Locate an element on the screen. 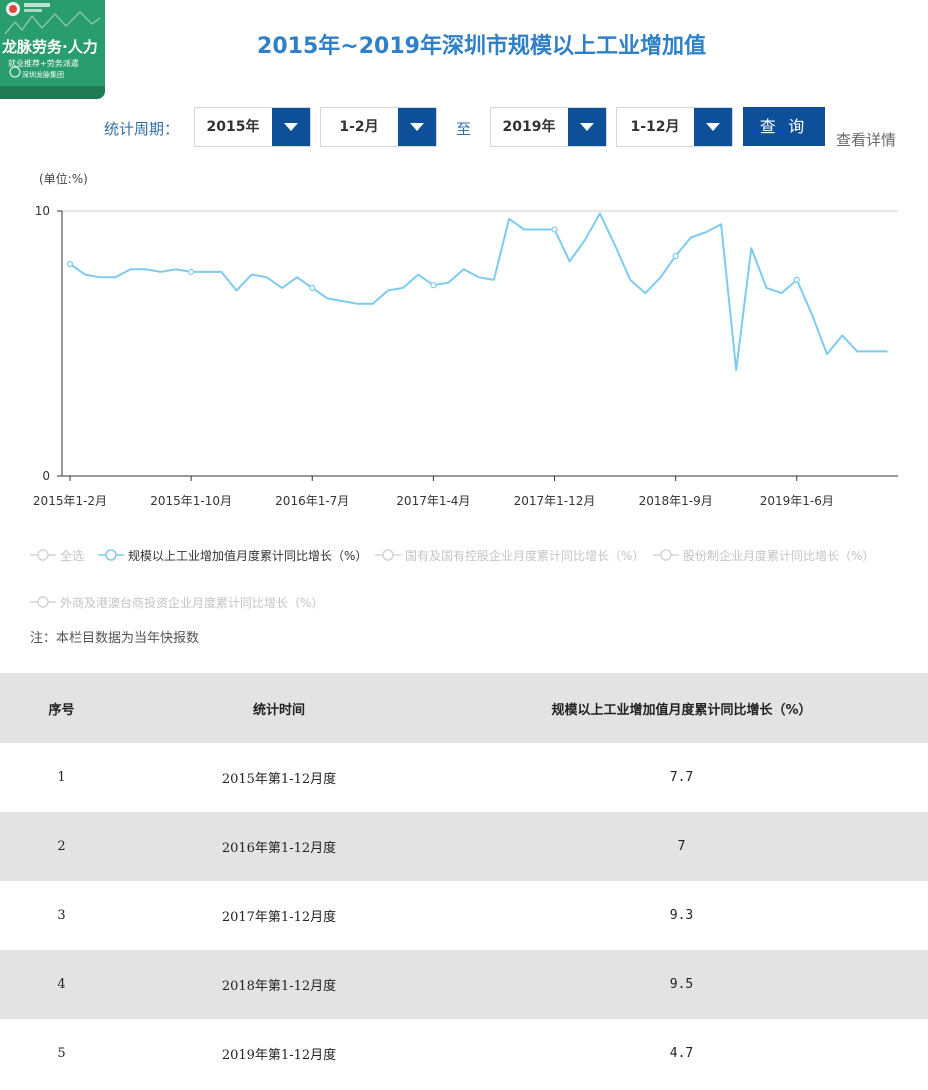  table-header-row: 序号 统计时间 规模以上工业增加值月度累计同比增长（%） is located at coordinates (464, 708).